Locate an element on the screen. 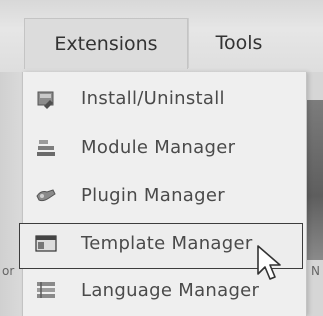 This screenshot has width=323, height=316. language-icon is located at coordinates (46, 290).